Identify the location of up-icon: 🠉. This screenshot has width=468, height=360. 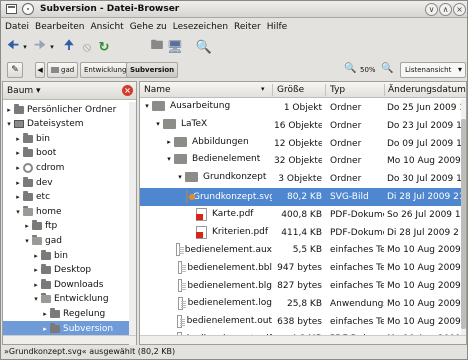
(69, 46).